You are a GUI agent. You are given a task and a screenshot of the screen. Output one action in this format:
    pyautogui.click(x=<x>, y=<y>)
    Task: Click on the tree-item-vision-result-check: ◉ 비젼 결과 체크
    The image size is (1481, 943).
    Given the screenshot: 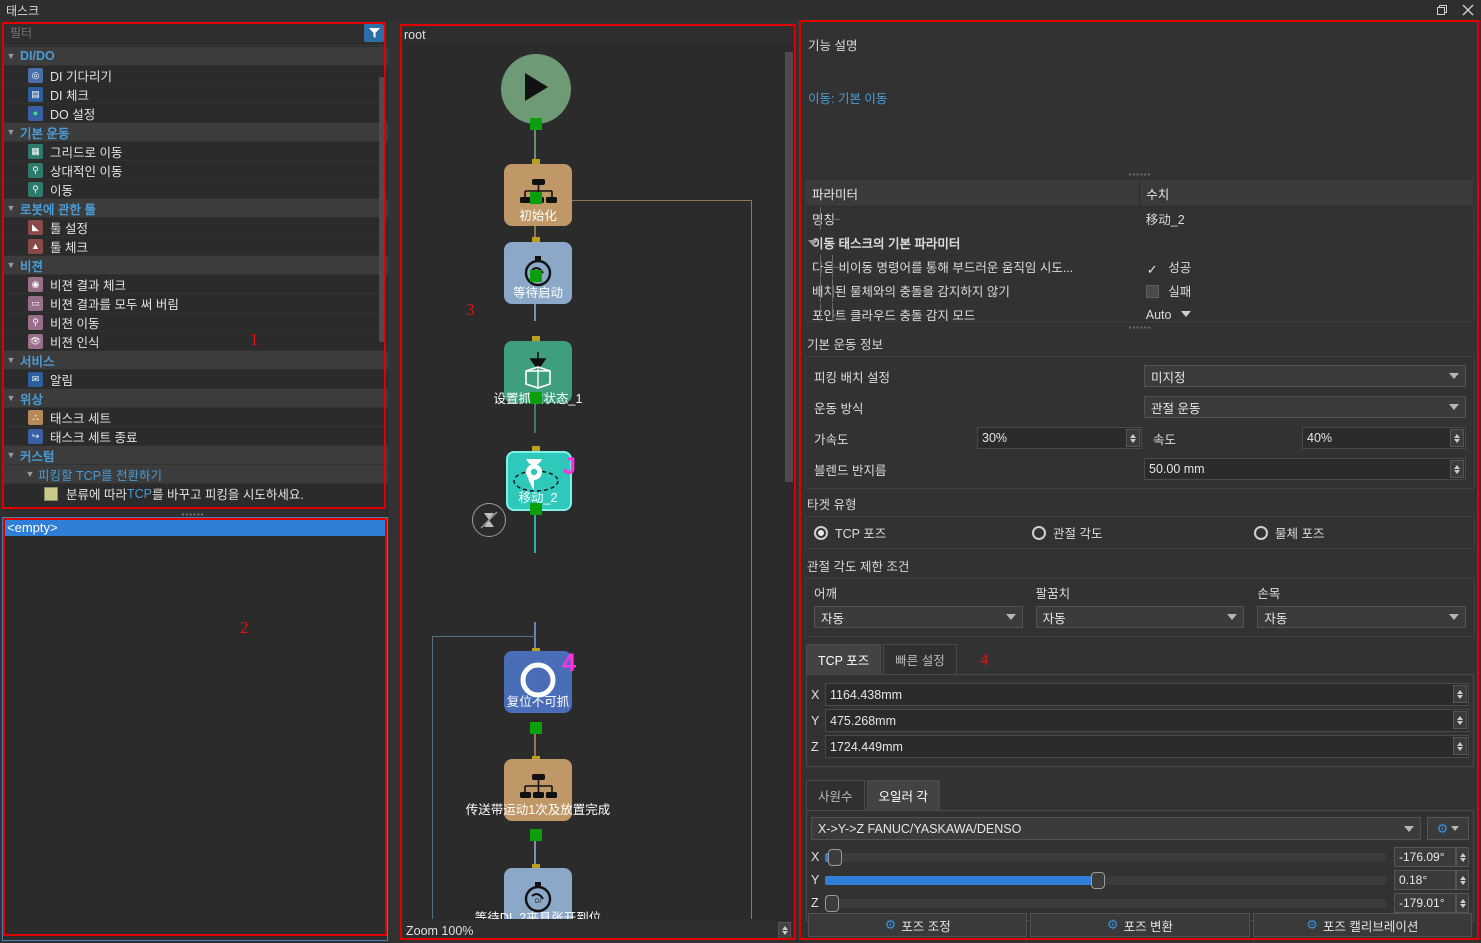 What is the action you would take?
    pyautogui.click(x=195, y=284)
    